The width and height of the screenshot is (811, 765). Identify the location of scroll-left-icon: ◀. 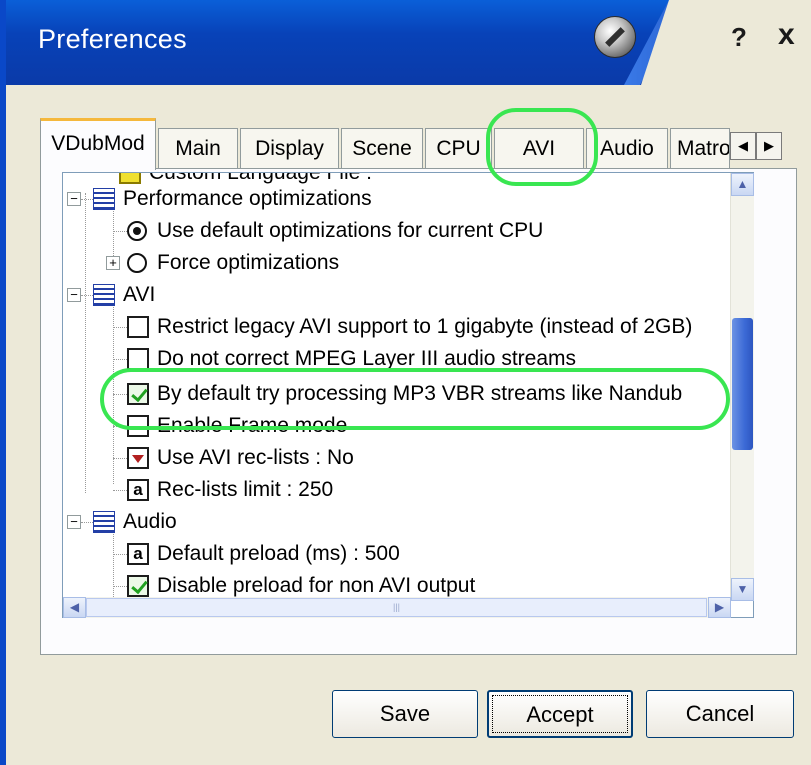
(74, 607).